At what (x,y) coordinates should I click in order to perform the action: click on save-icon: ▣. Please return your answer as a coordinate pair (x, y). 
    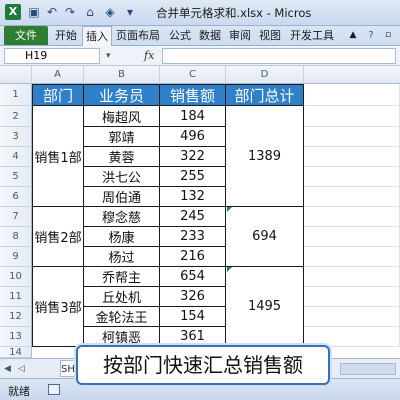
    Looking at the image, I should click on (34, 12).